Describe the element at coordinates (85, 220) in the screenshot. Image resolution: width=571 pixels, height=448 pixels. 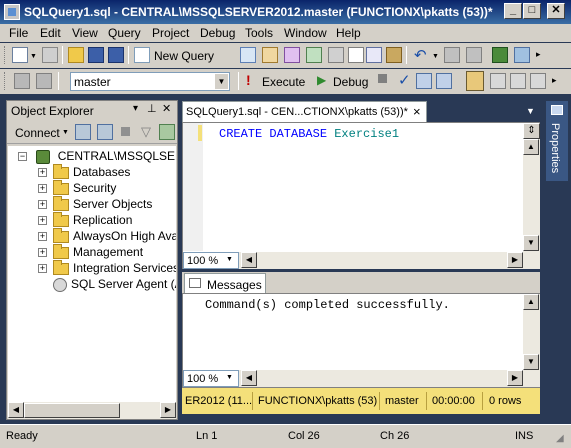
I see `tree-node-replication: + Replication` at that location.